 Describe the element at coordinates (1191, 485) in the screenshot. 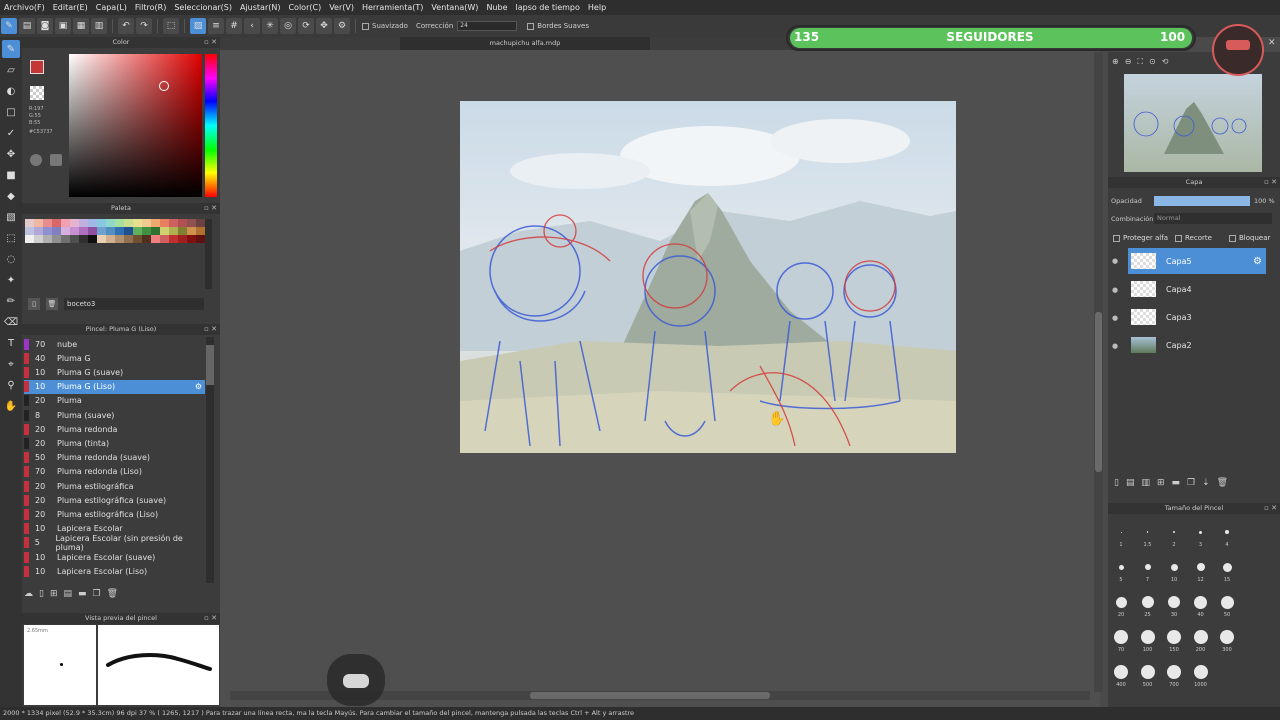

I see `duplicate-layer-icon: ❐` at that location.